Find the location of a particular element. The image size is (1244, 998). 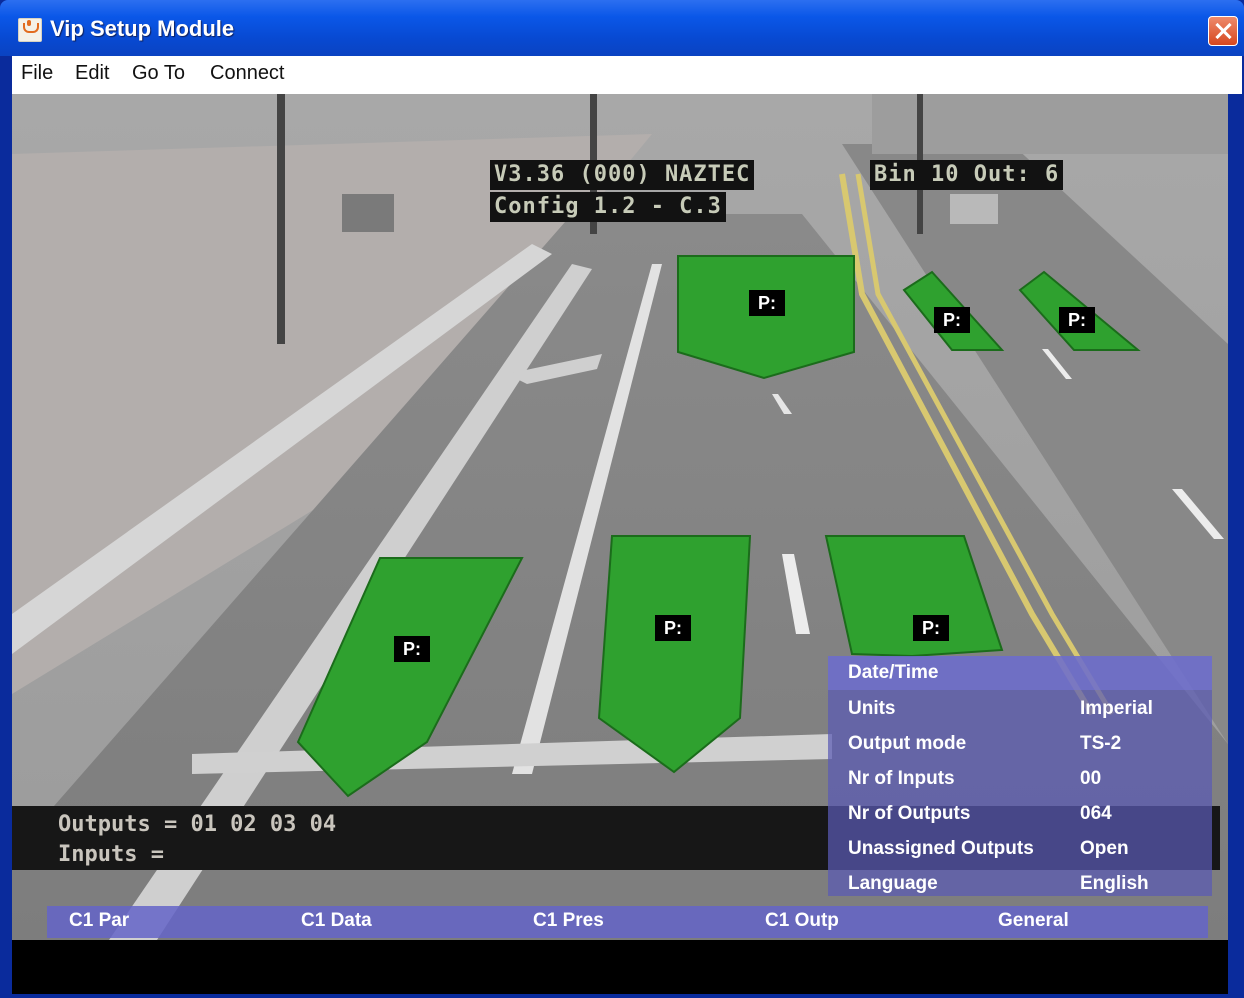

tab-c1-pres: C1 Pres is located at coordinates (568, 921).